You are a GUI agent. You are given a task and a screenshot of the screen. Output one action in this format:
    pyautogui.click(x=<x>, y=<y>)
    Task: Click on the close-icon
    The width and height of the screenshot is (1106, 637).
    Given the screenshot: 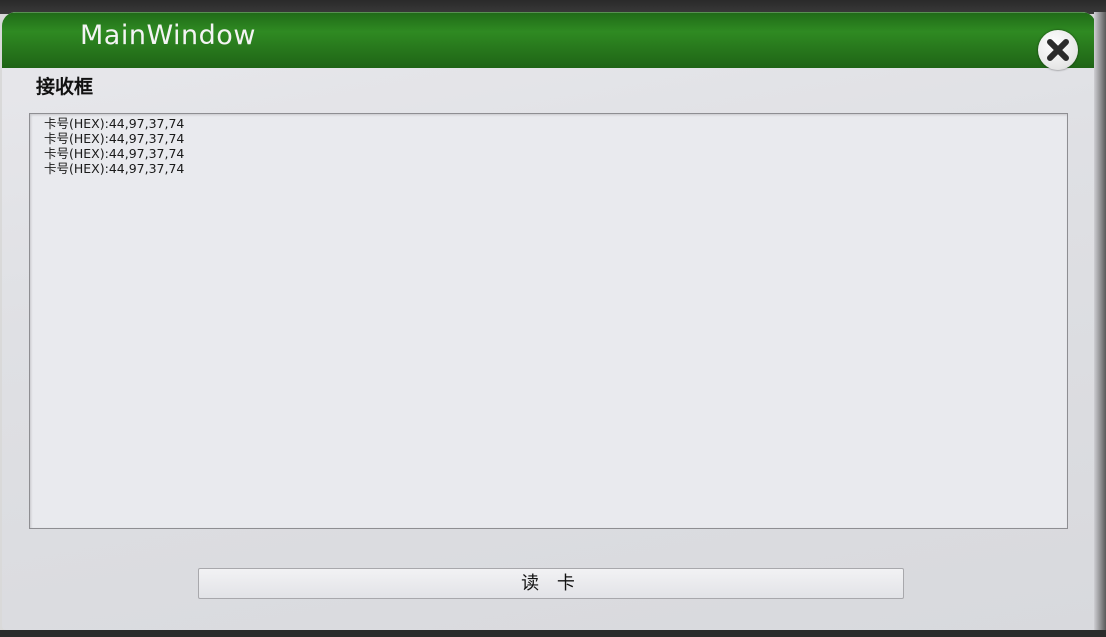 What is the action you would take?
    pyautogui.click(x=1058, y=50)
    